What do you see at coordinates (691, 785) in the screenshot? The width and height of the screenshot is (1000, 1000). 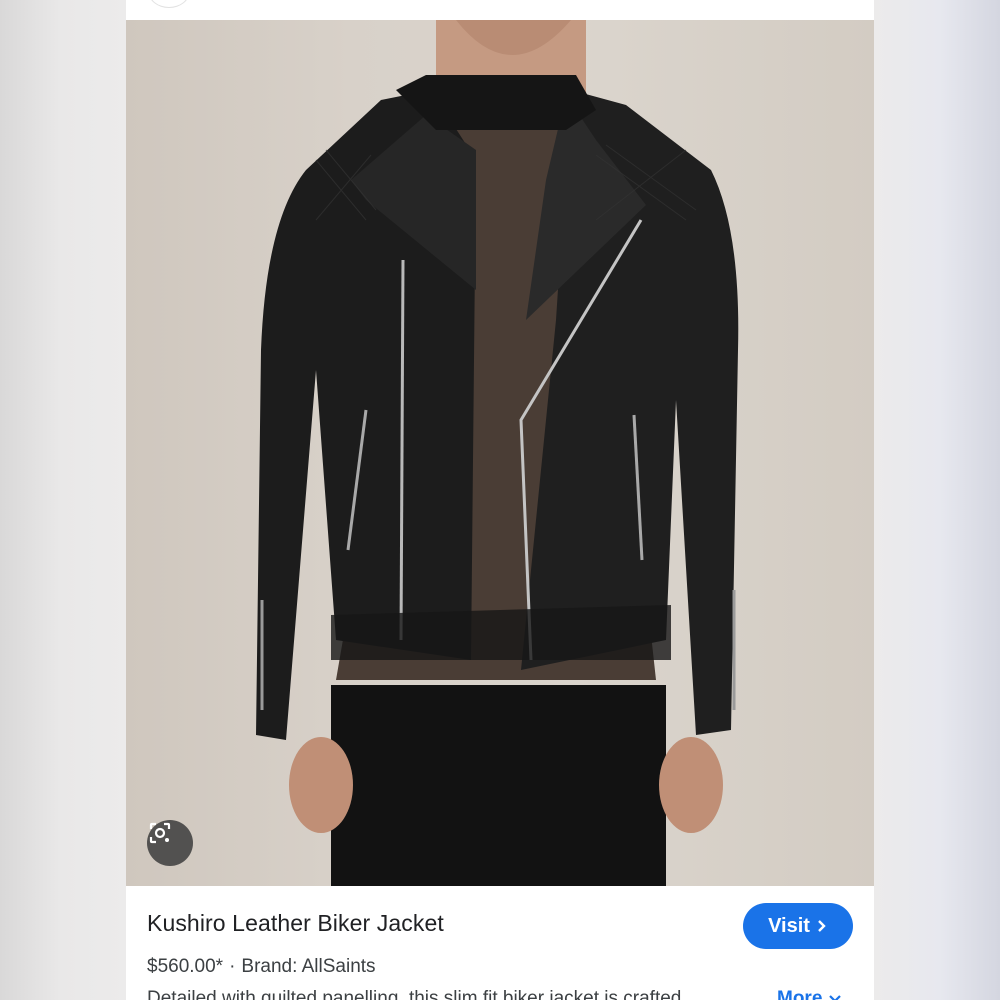 I see `right-hand` at bounding box center [691, 785].